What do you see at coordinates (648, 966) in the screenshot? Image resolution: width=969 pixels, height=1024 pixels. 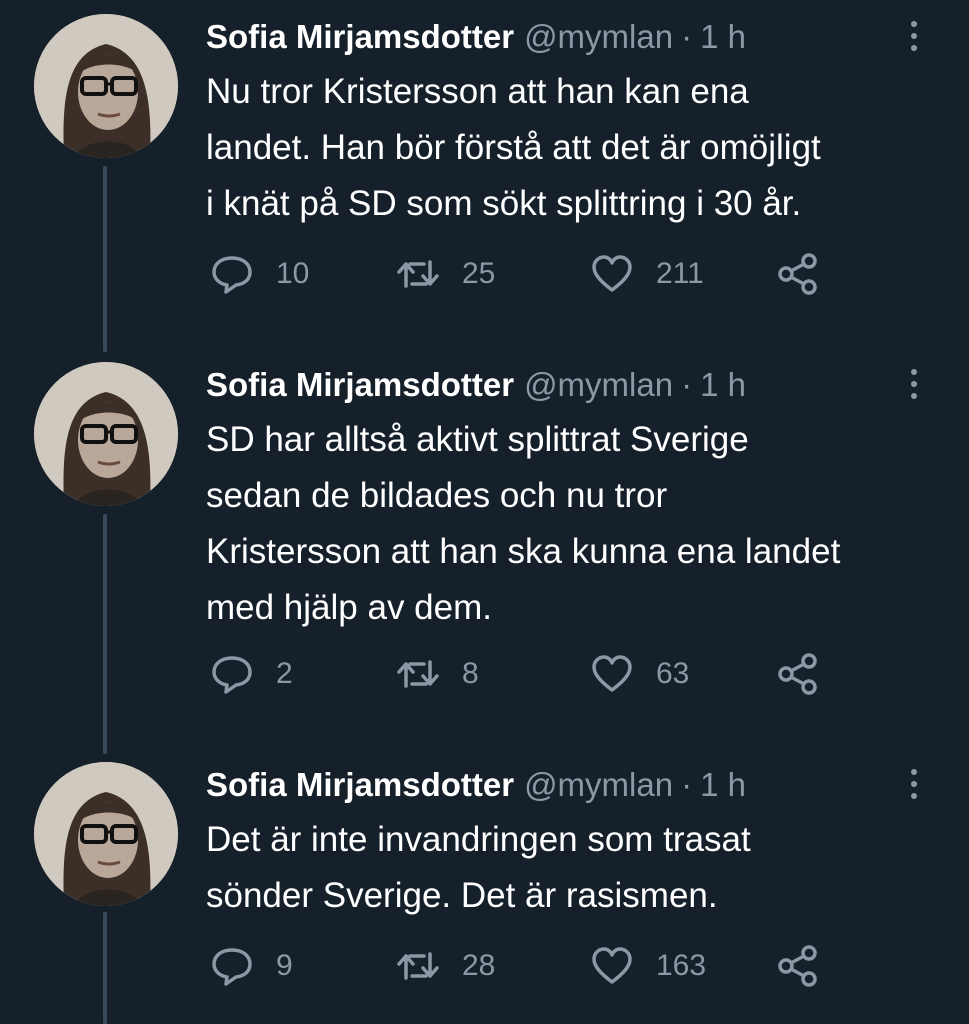 I see `like-button: 163` at bounding box center [648, 966].